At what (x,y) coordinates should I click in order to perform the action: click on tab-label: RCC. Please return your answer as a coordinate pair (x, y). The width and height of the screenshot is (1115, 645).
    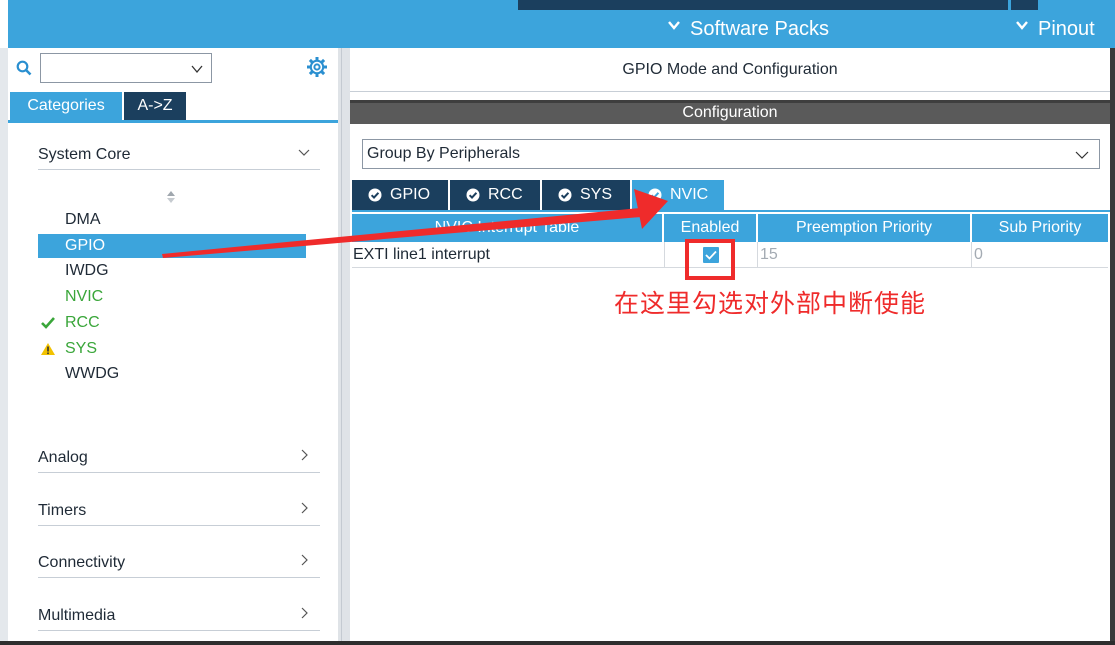
    Looking at the image, I should click on (505, 194).